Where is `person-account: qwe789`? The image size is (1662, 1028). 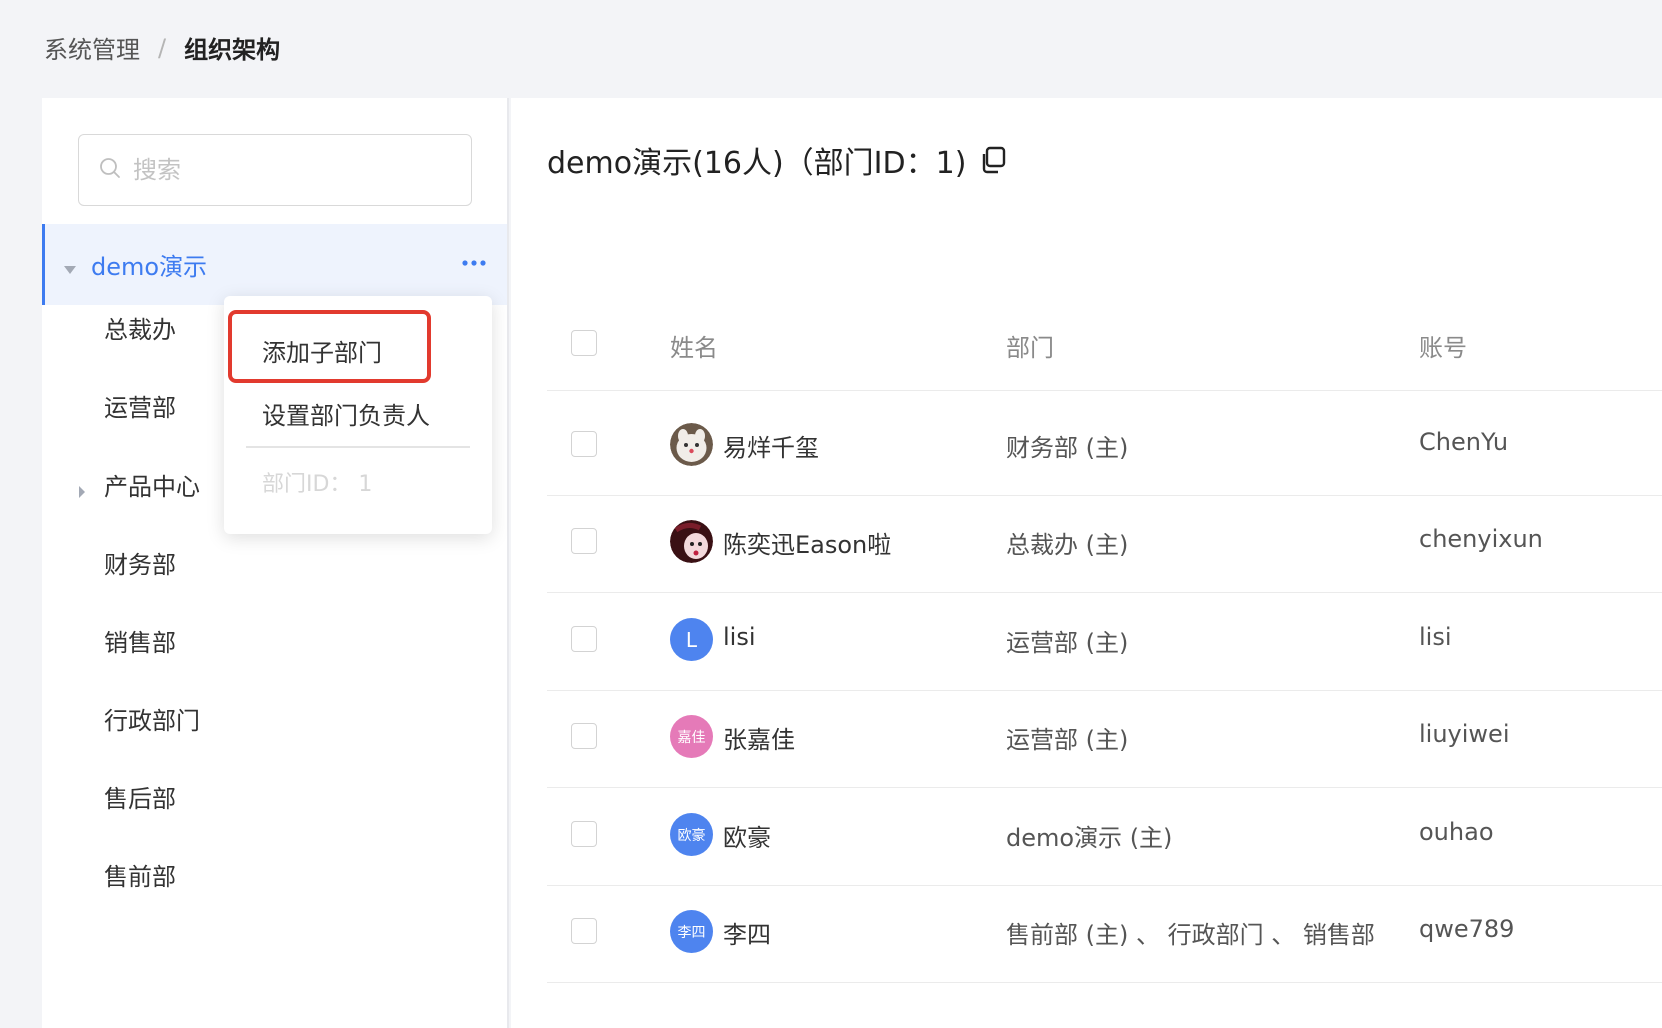
person-account: qwe789 is located at coordinates (1467, 929).